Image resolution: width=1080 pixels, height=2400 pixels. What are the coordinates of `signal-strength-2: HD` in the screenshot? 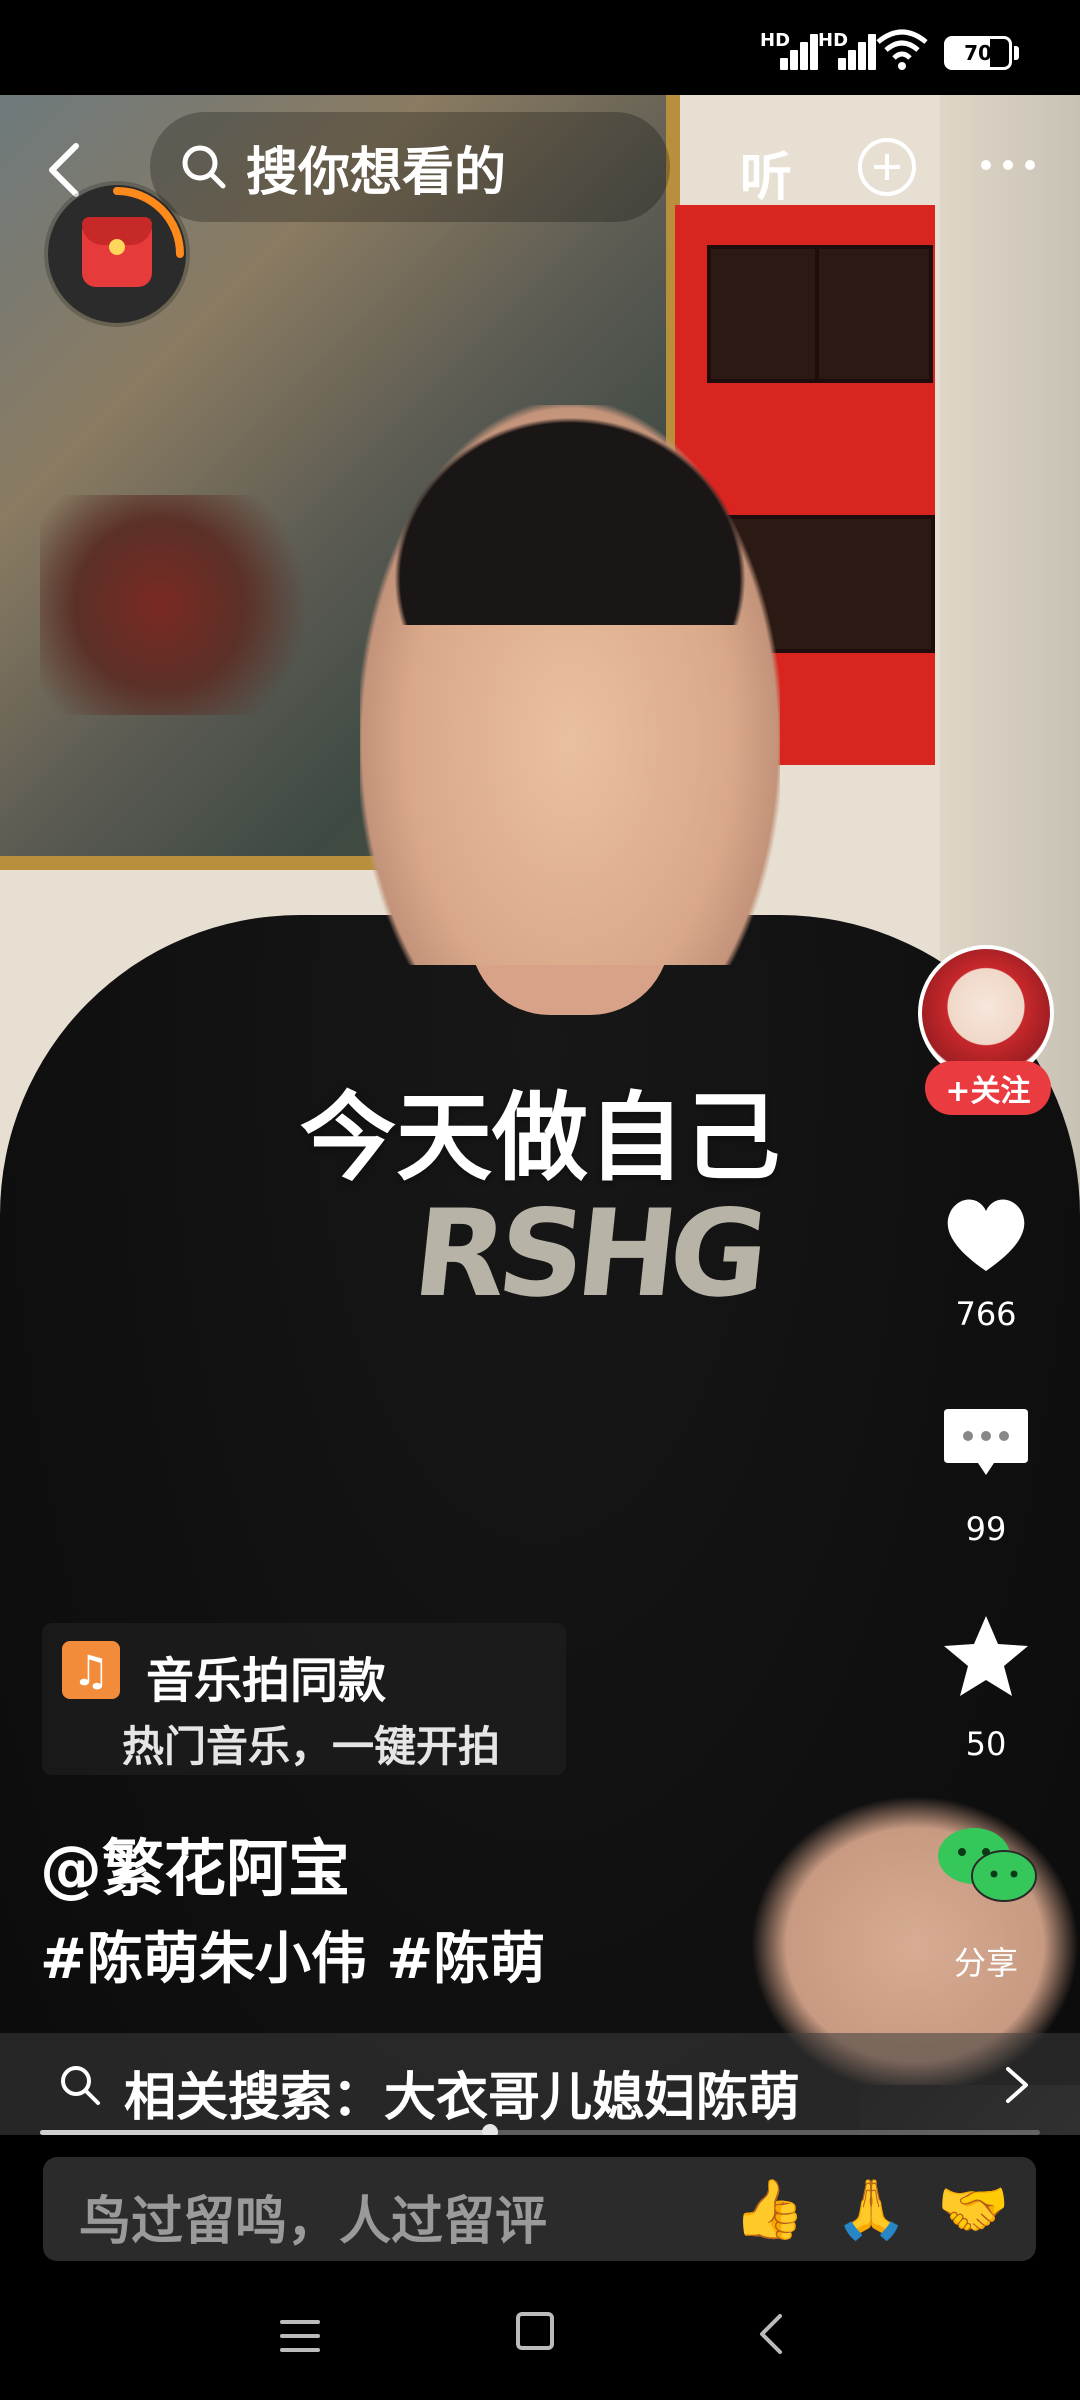 It's located at (847, 52).